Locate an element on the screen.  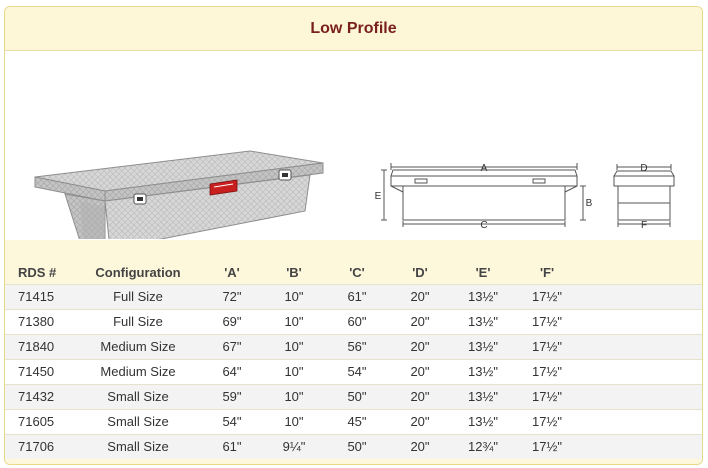
table-row: 71706 Small Size 61" 9¼" 50" 20" 12¾" 17½" is located at coordinates (353, 446).